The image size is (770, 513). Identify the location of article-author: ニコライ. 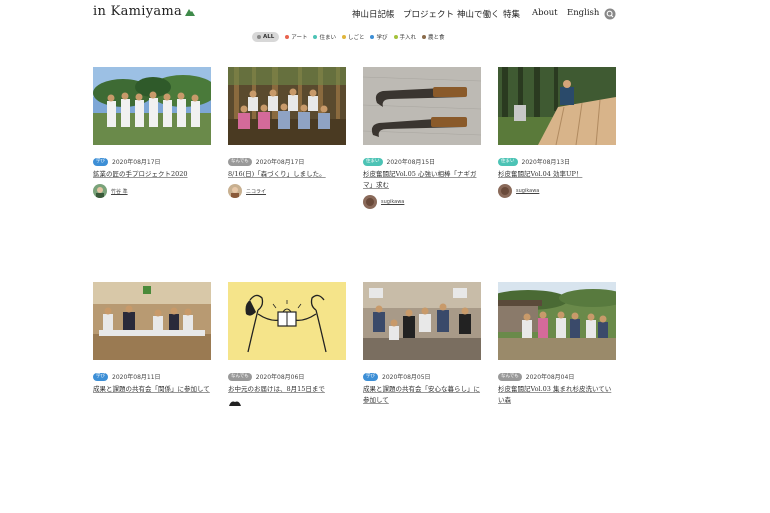
(287, 191).